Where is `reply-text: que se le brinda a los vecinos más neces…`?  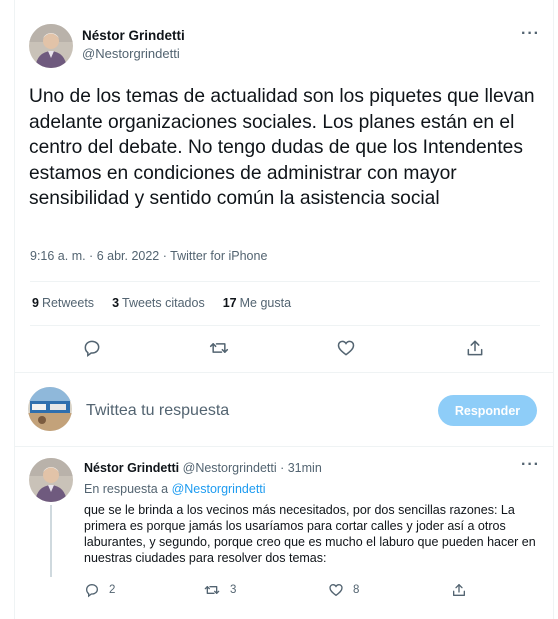 reply-text: que se le brinda a los vecinos más neces… is located at coordinates (310, 534).